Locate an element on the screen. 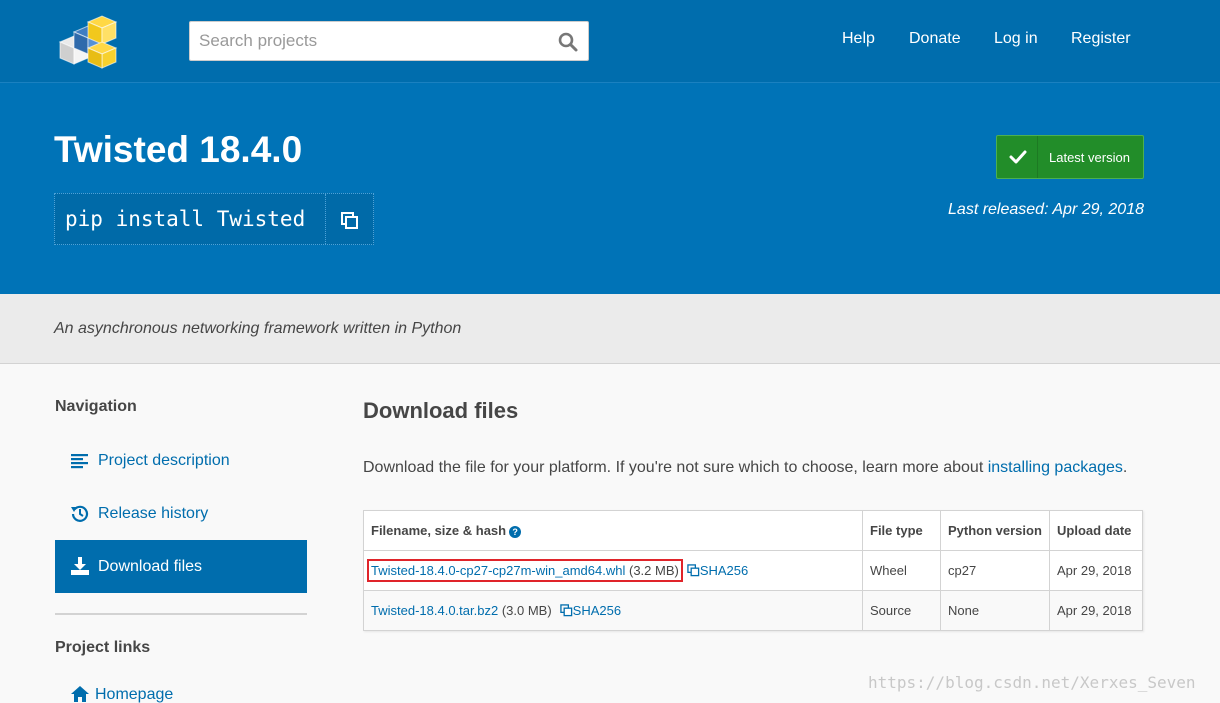 This screenshot has height=703, width=1220. latest-version-label: Latest version is located at coordinates (1089, 157).